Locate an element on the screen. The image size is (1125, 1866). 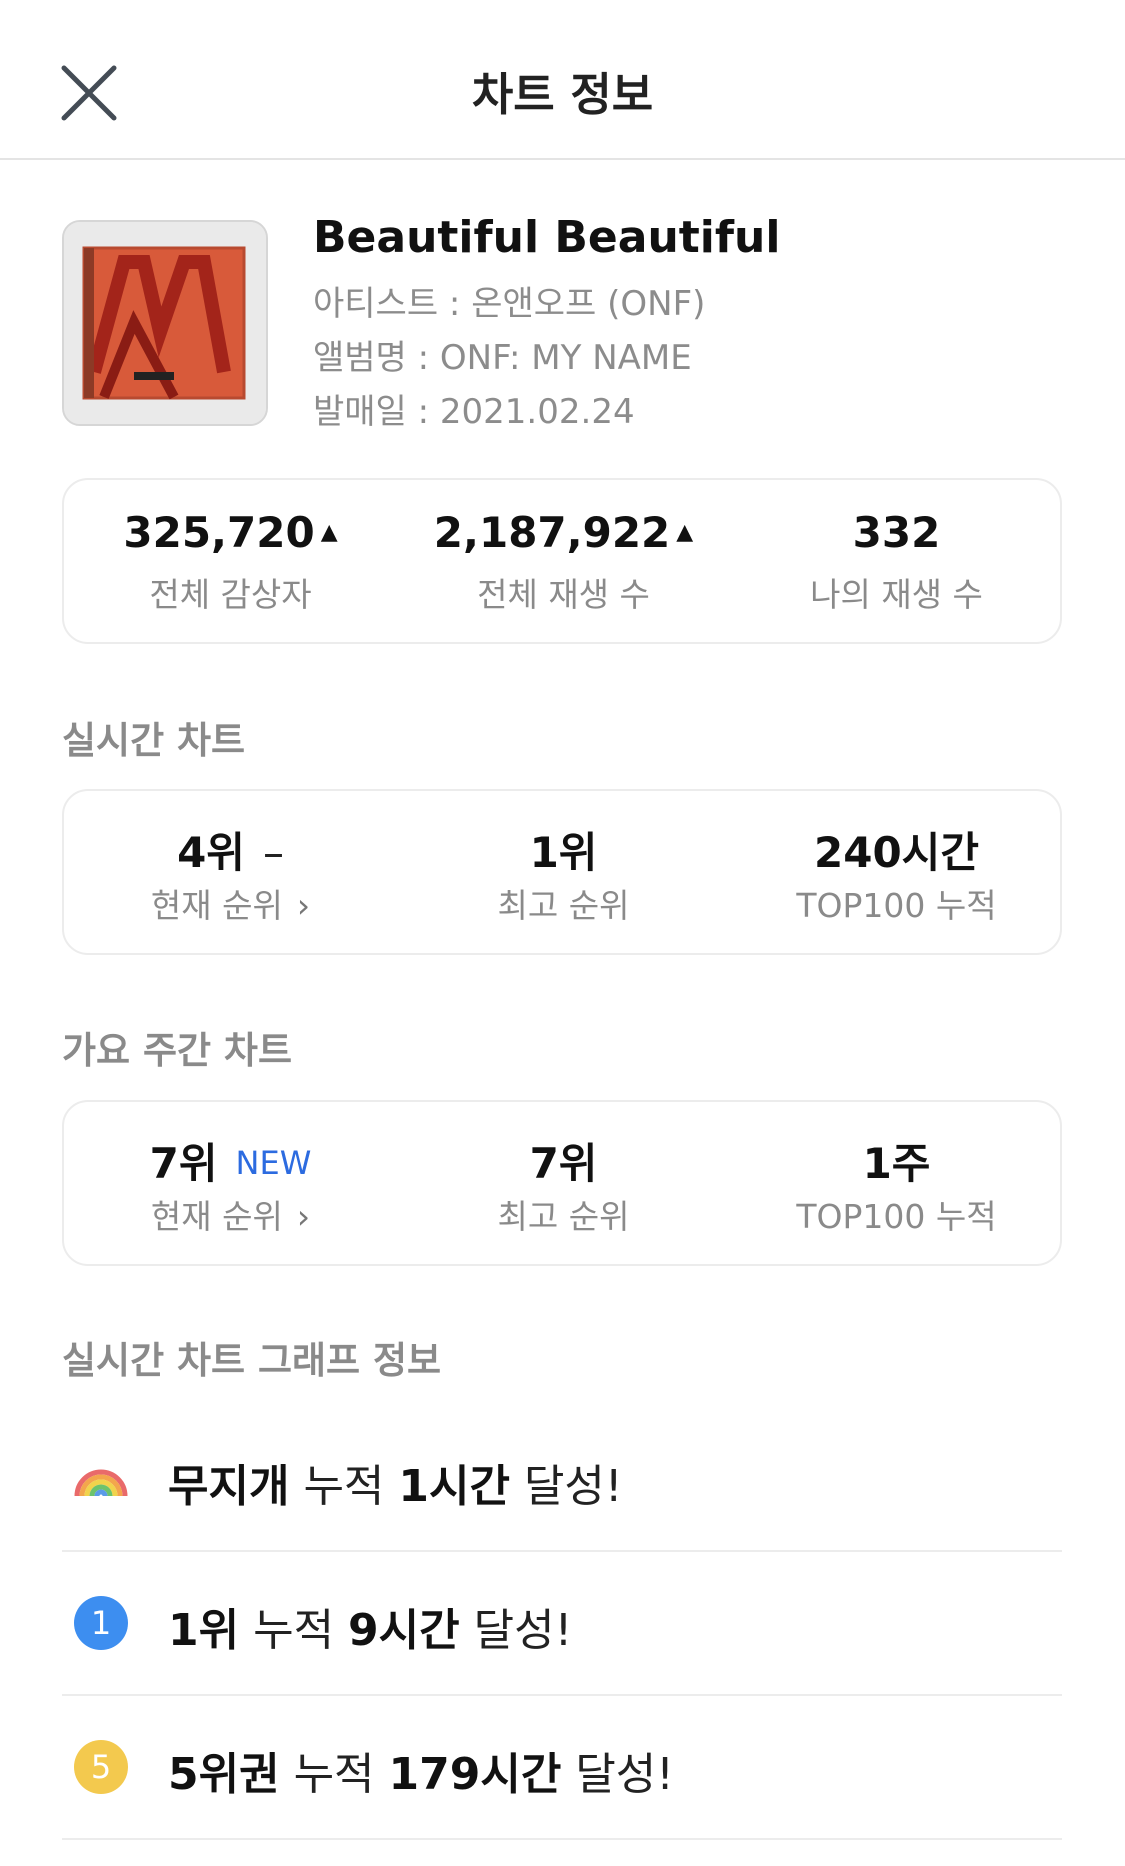
realtime-current-rank-label: 현재 순위 is located at coordinates (216, 905).